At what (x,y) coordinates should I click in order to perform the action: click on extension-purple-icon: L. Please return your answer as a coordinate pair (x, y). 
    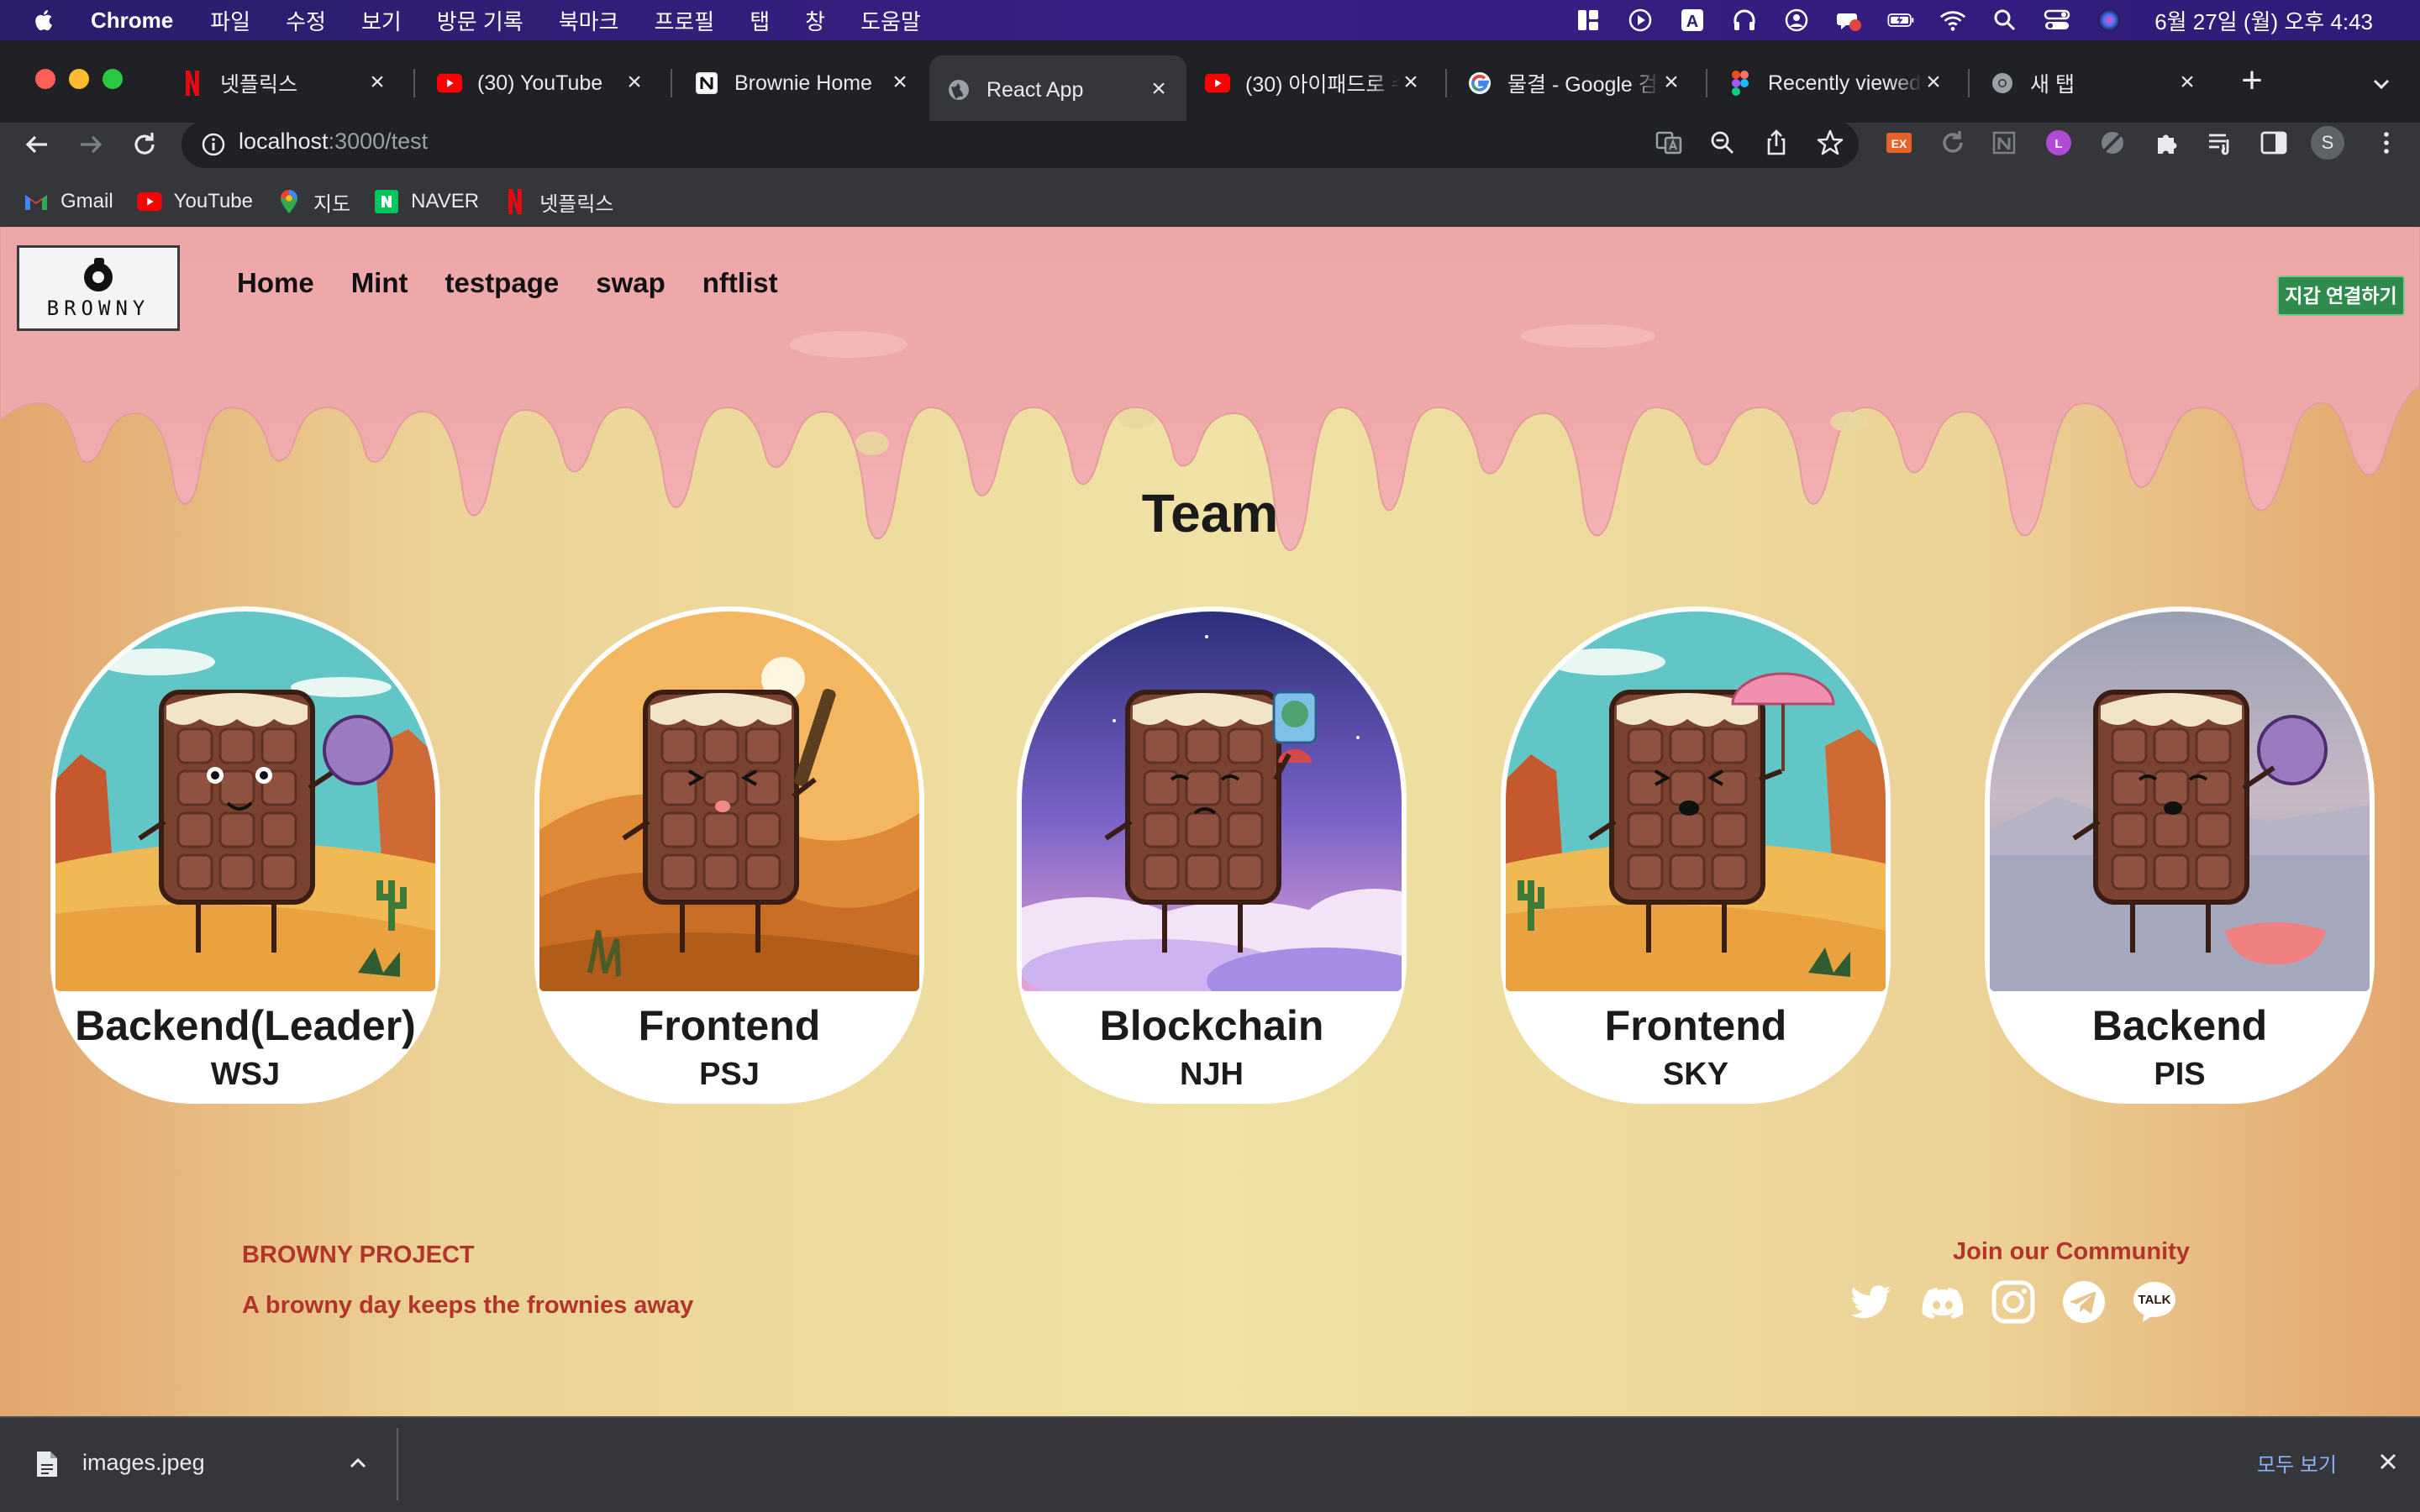
    Looking at the image, I should click on (2059, 143).